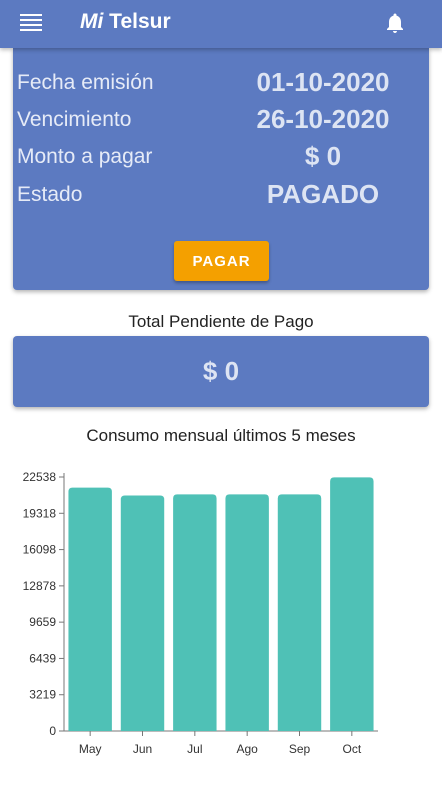 The image size is (442, 800). I want to click on status-label: Estado, so click(50, 194).